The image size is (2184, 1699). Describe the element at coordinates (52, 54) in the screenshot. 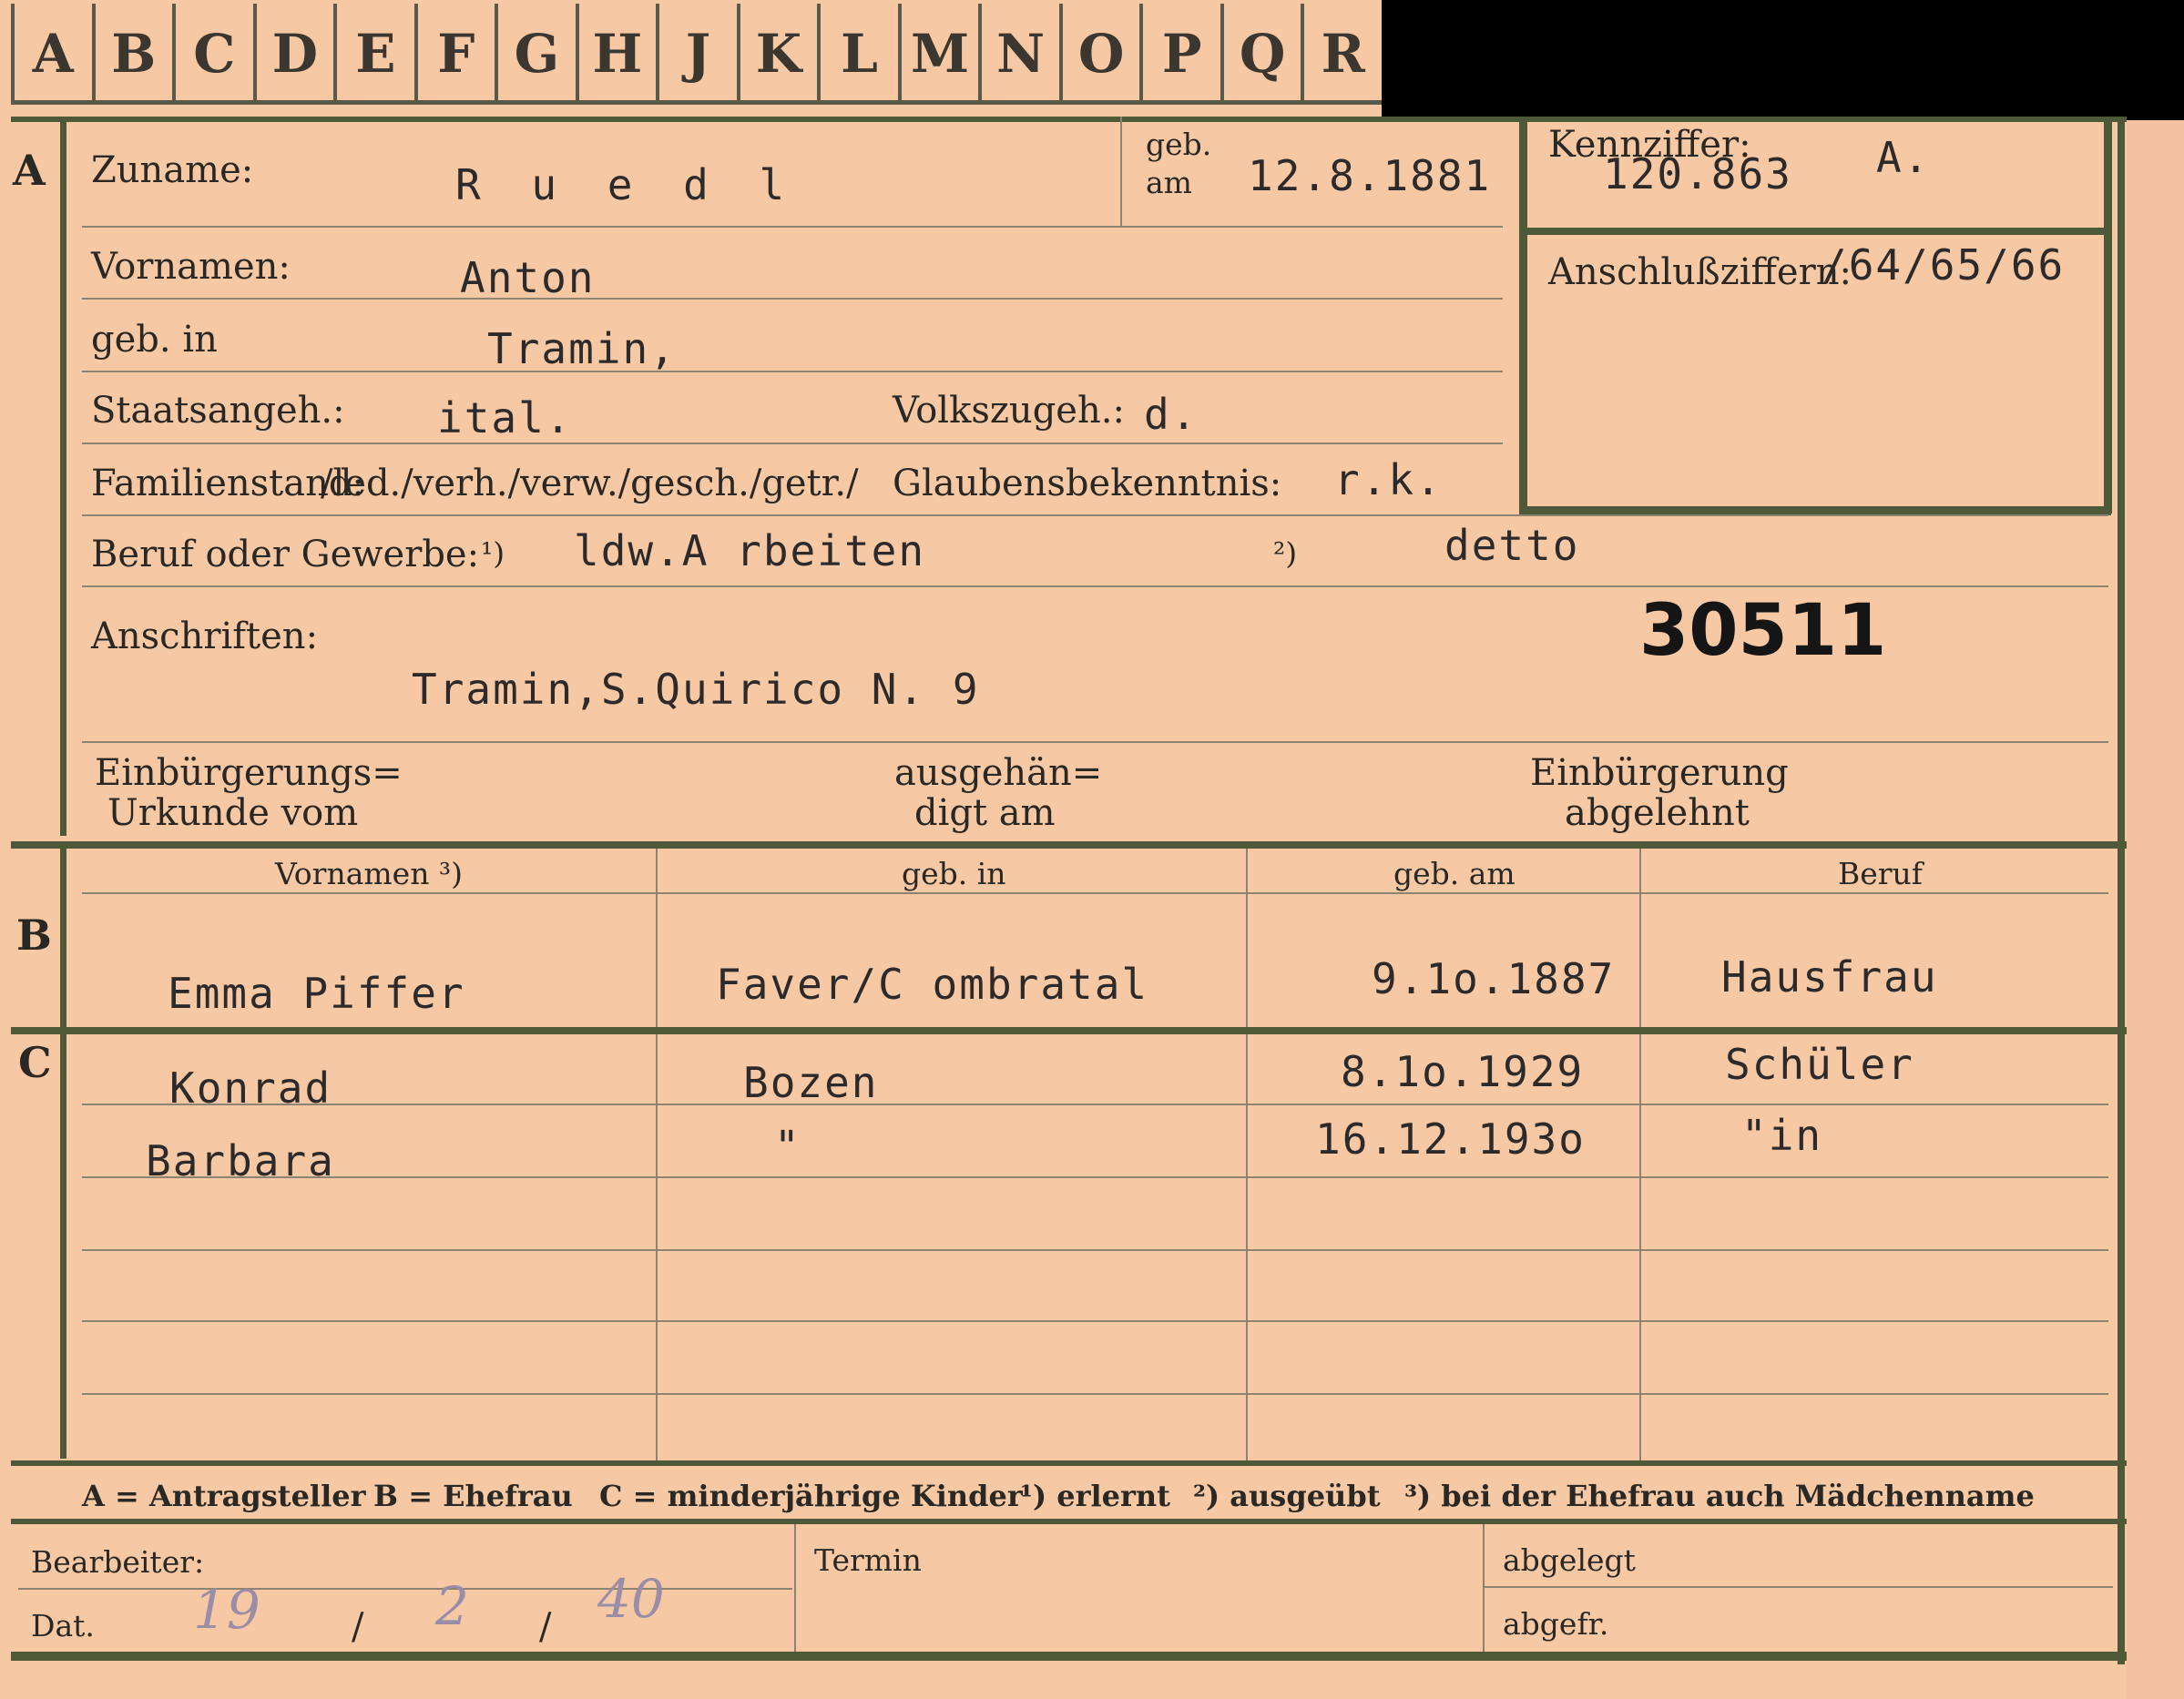

I see `index-tab-a: A` at that location.